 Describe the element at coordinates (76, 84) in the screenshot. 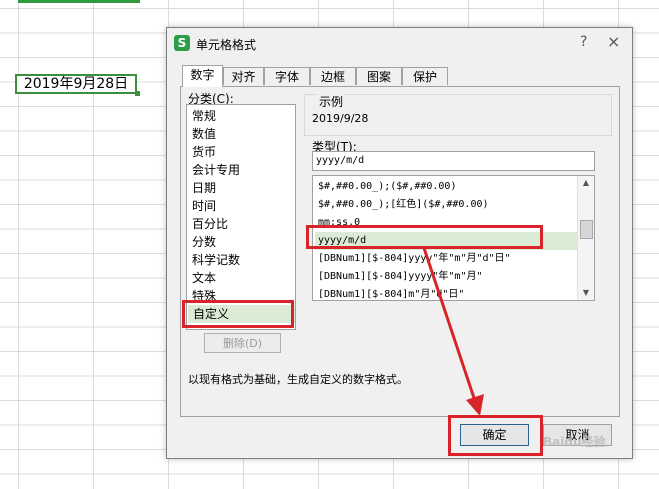

I see `selected-cell: 2019年9月28日` at that location.